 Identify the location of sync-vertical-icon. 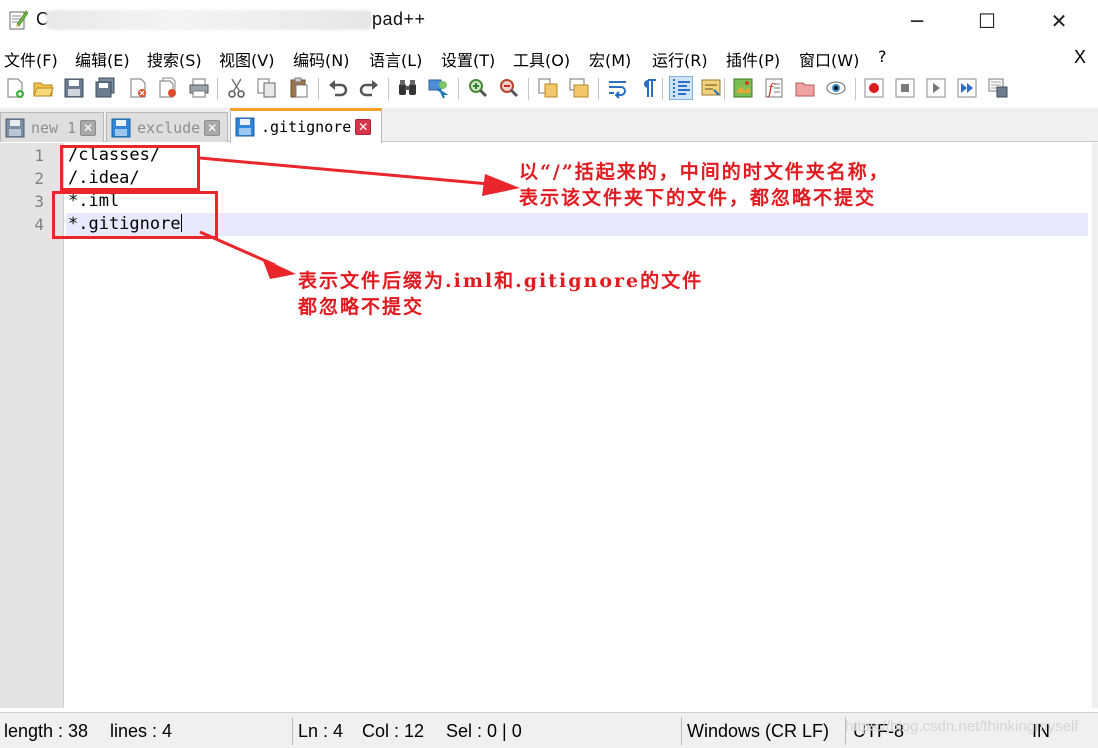
(548, 88).